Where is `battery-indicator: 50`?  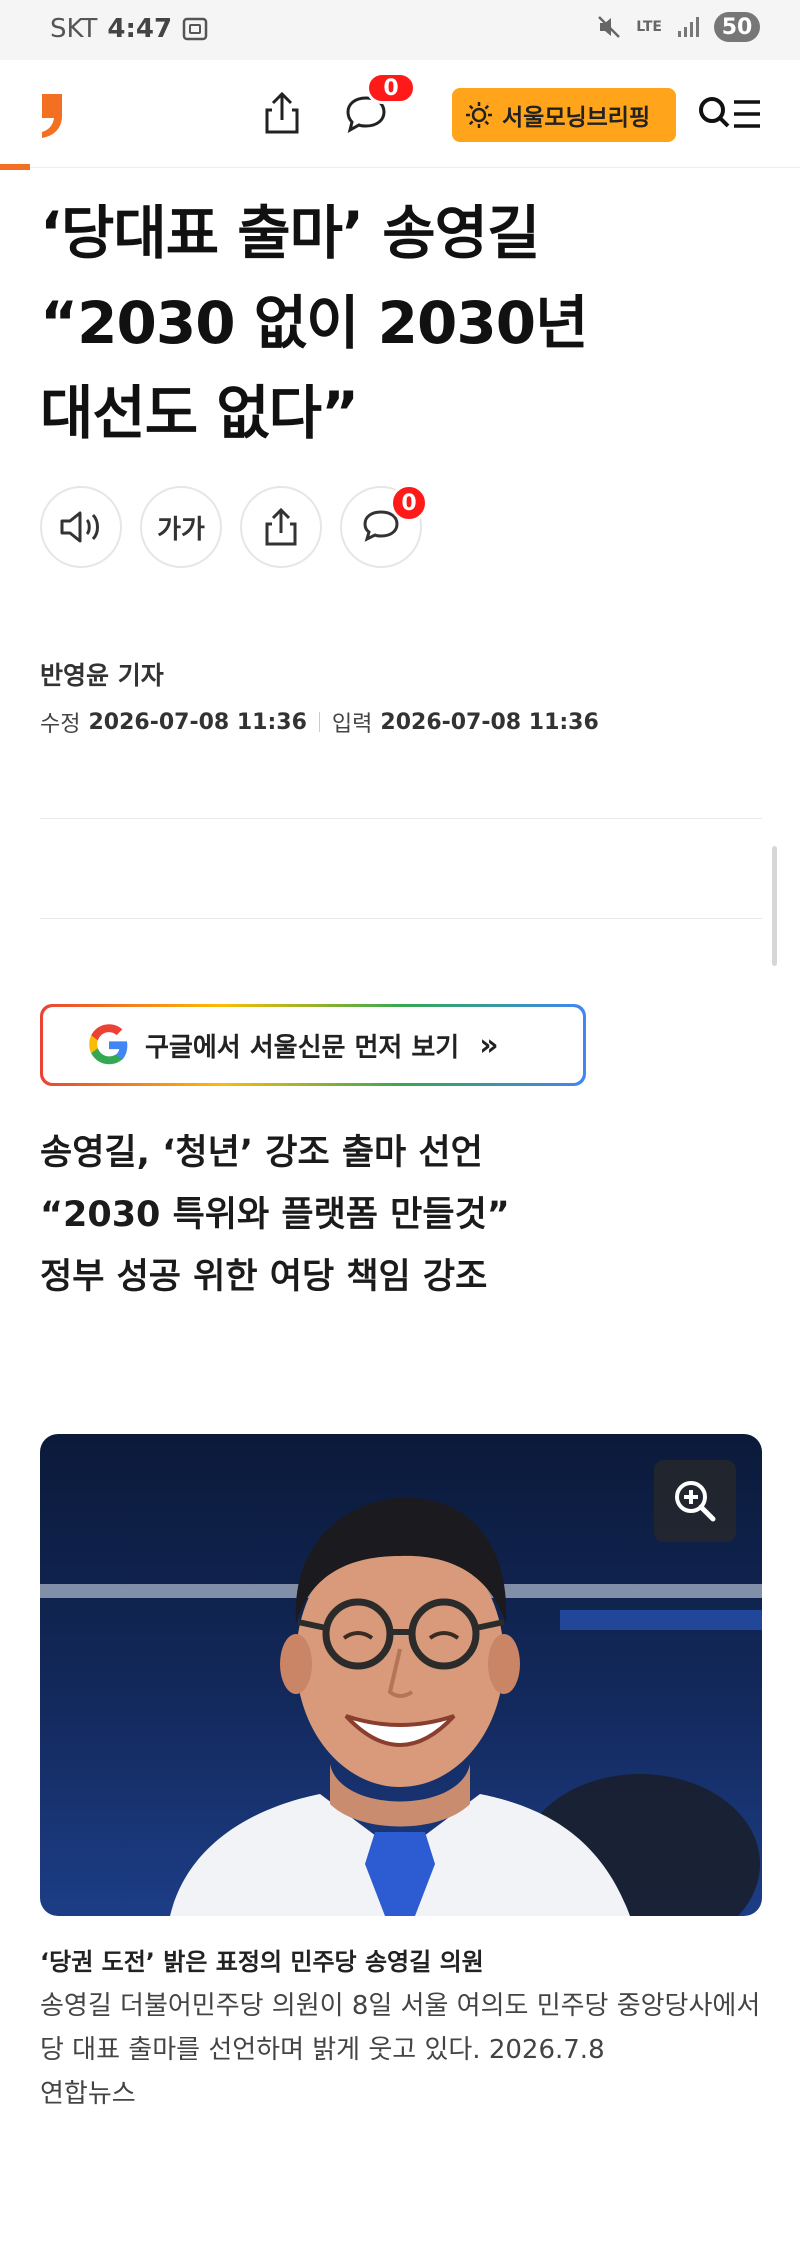
battery-indicator: 50 is located at coordinates (737, 27).